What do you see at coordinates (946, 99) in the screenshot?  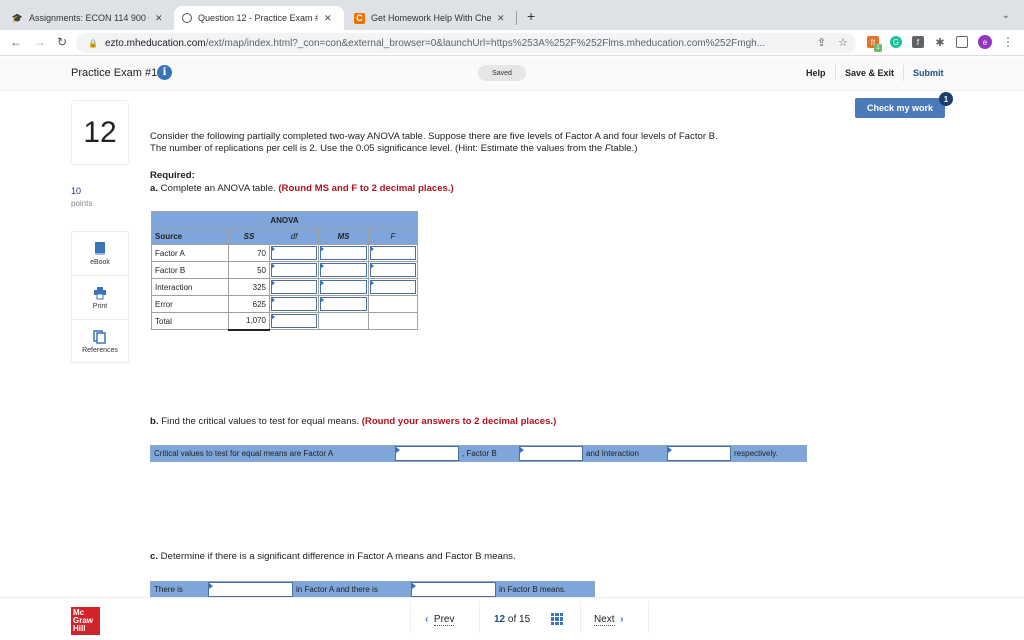 I see `check-work-count-badge: 1` at bounding box center [946, 99].